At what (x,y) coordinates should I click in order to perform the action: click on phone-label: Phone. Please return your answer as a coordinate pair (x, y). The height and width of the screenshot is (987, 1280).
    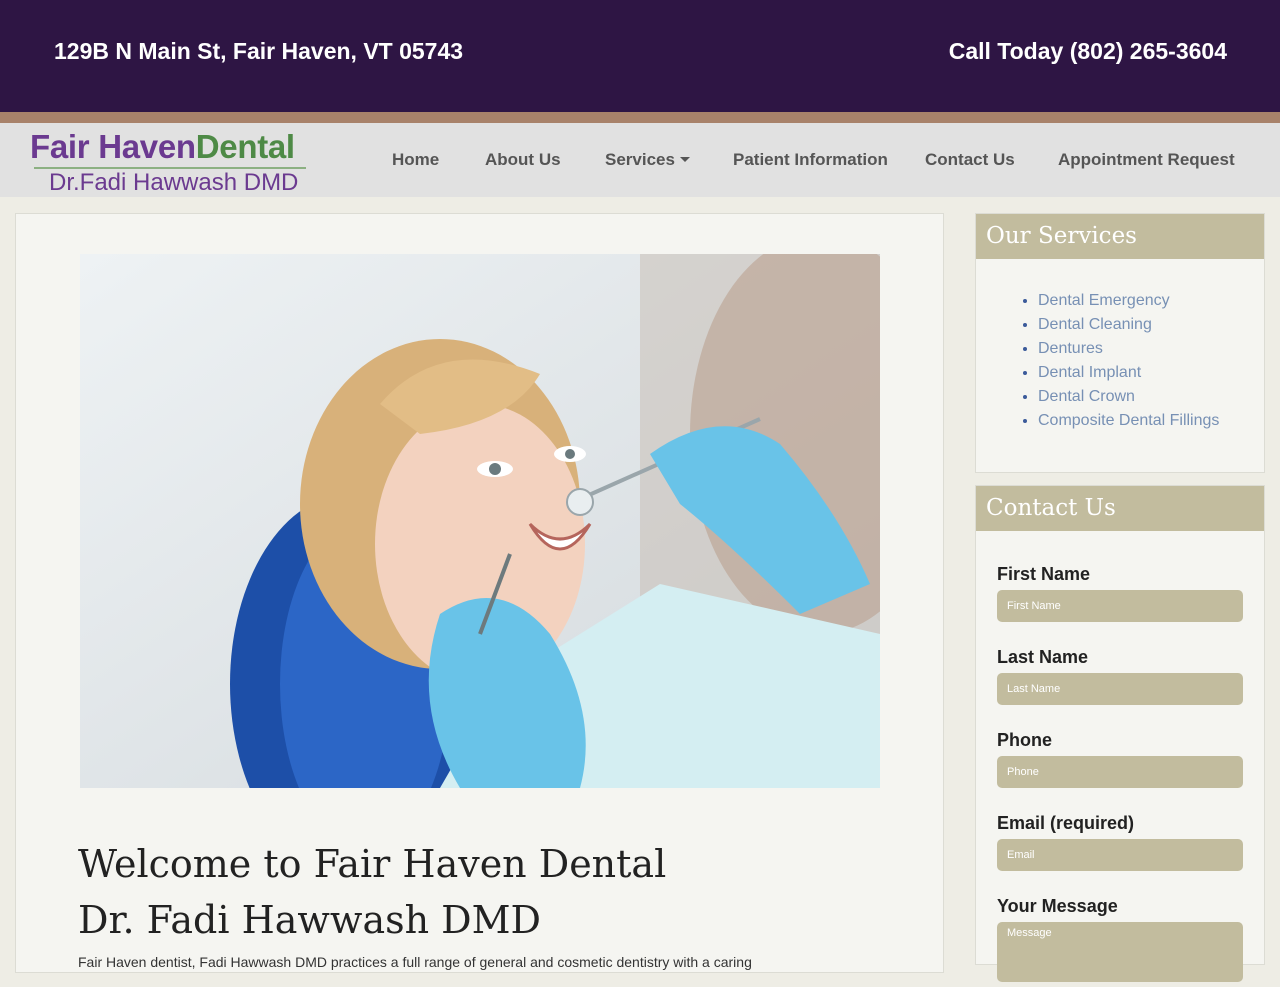
    Looking at the image, I should click on (1025, 740).